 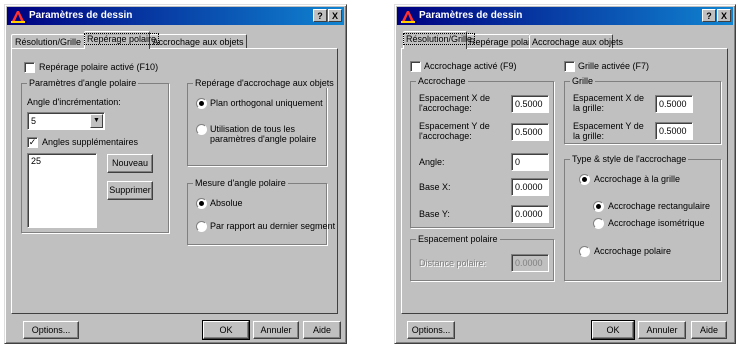 I want to click on grid-group-title: Grille, so click(x=583, y=81).